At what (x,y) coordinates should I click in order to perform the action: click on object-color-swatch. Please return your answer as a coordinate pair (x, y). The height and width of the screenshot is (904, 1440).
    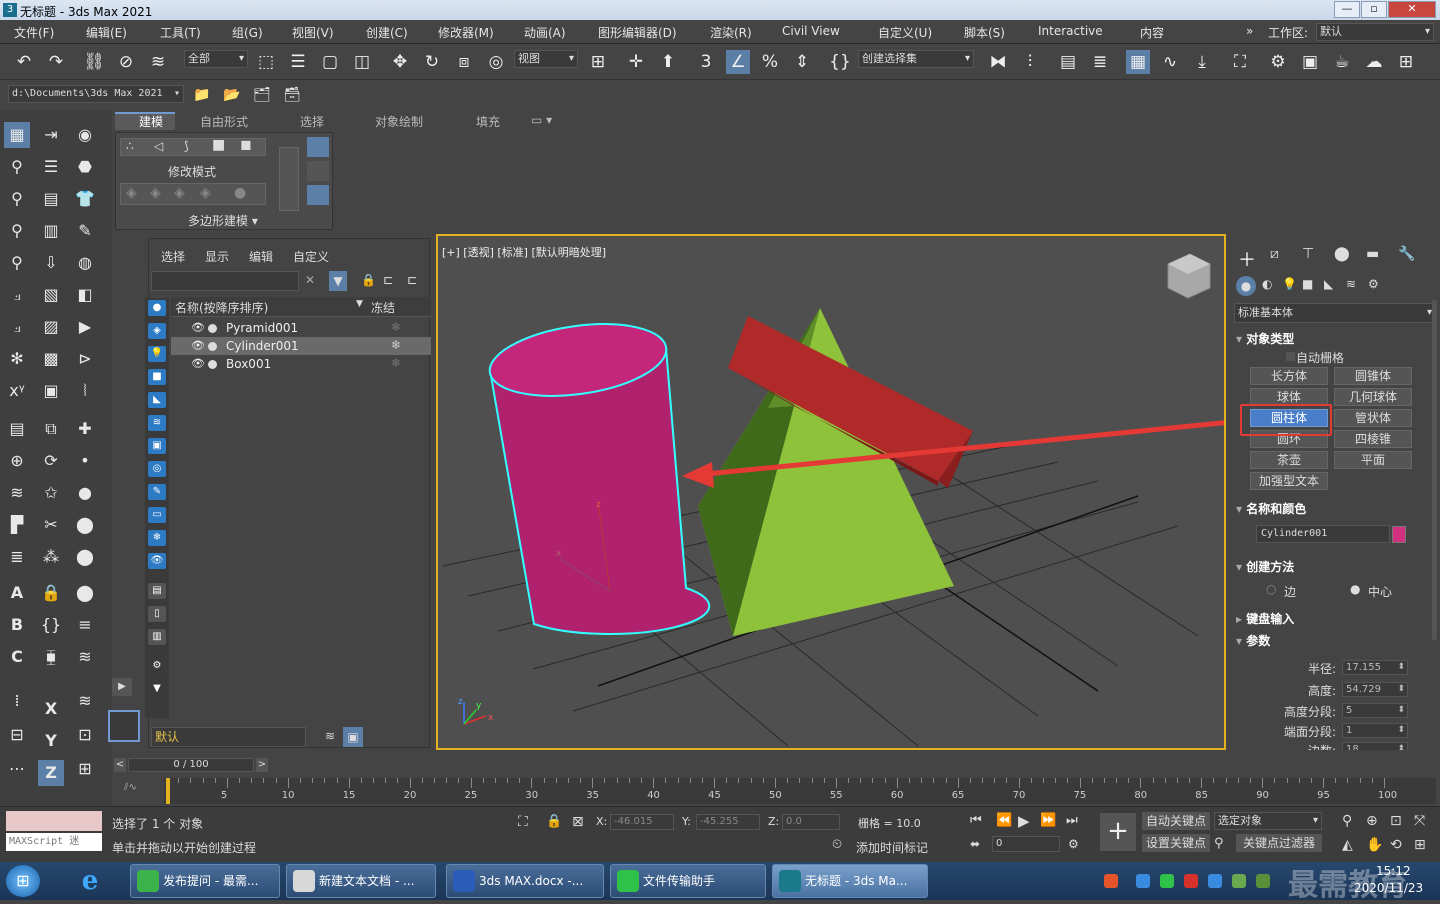
    Looking at the image, I should click on (1399, 534).